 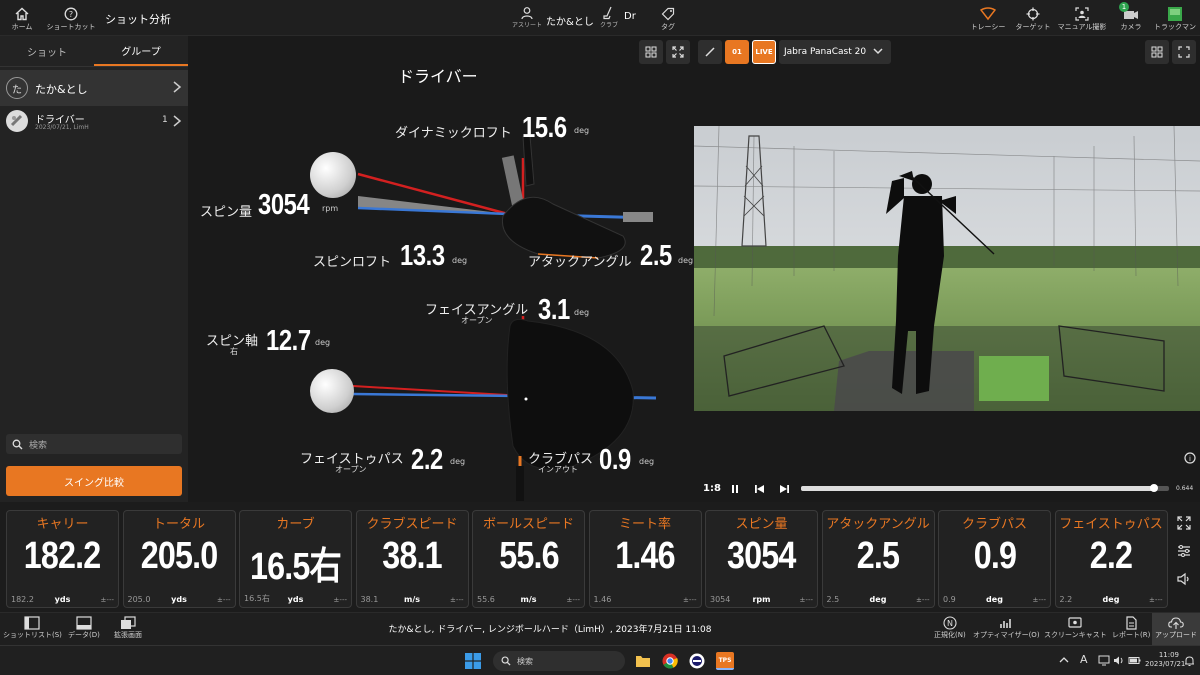 I want to click on spin-axis-sub: 右, so click(x=234, y=351).